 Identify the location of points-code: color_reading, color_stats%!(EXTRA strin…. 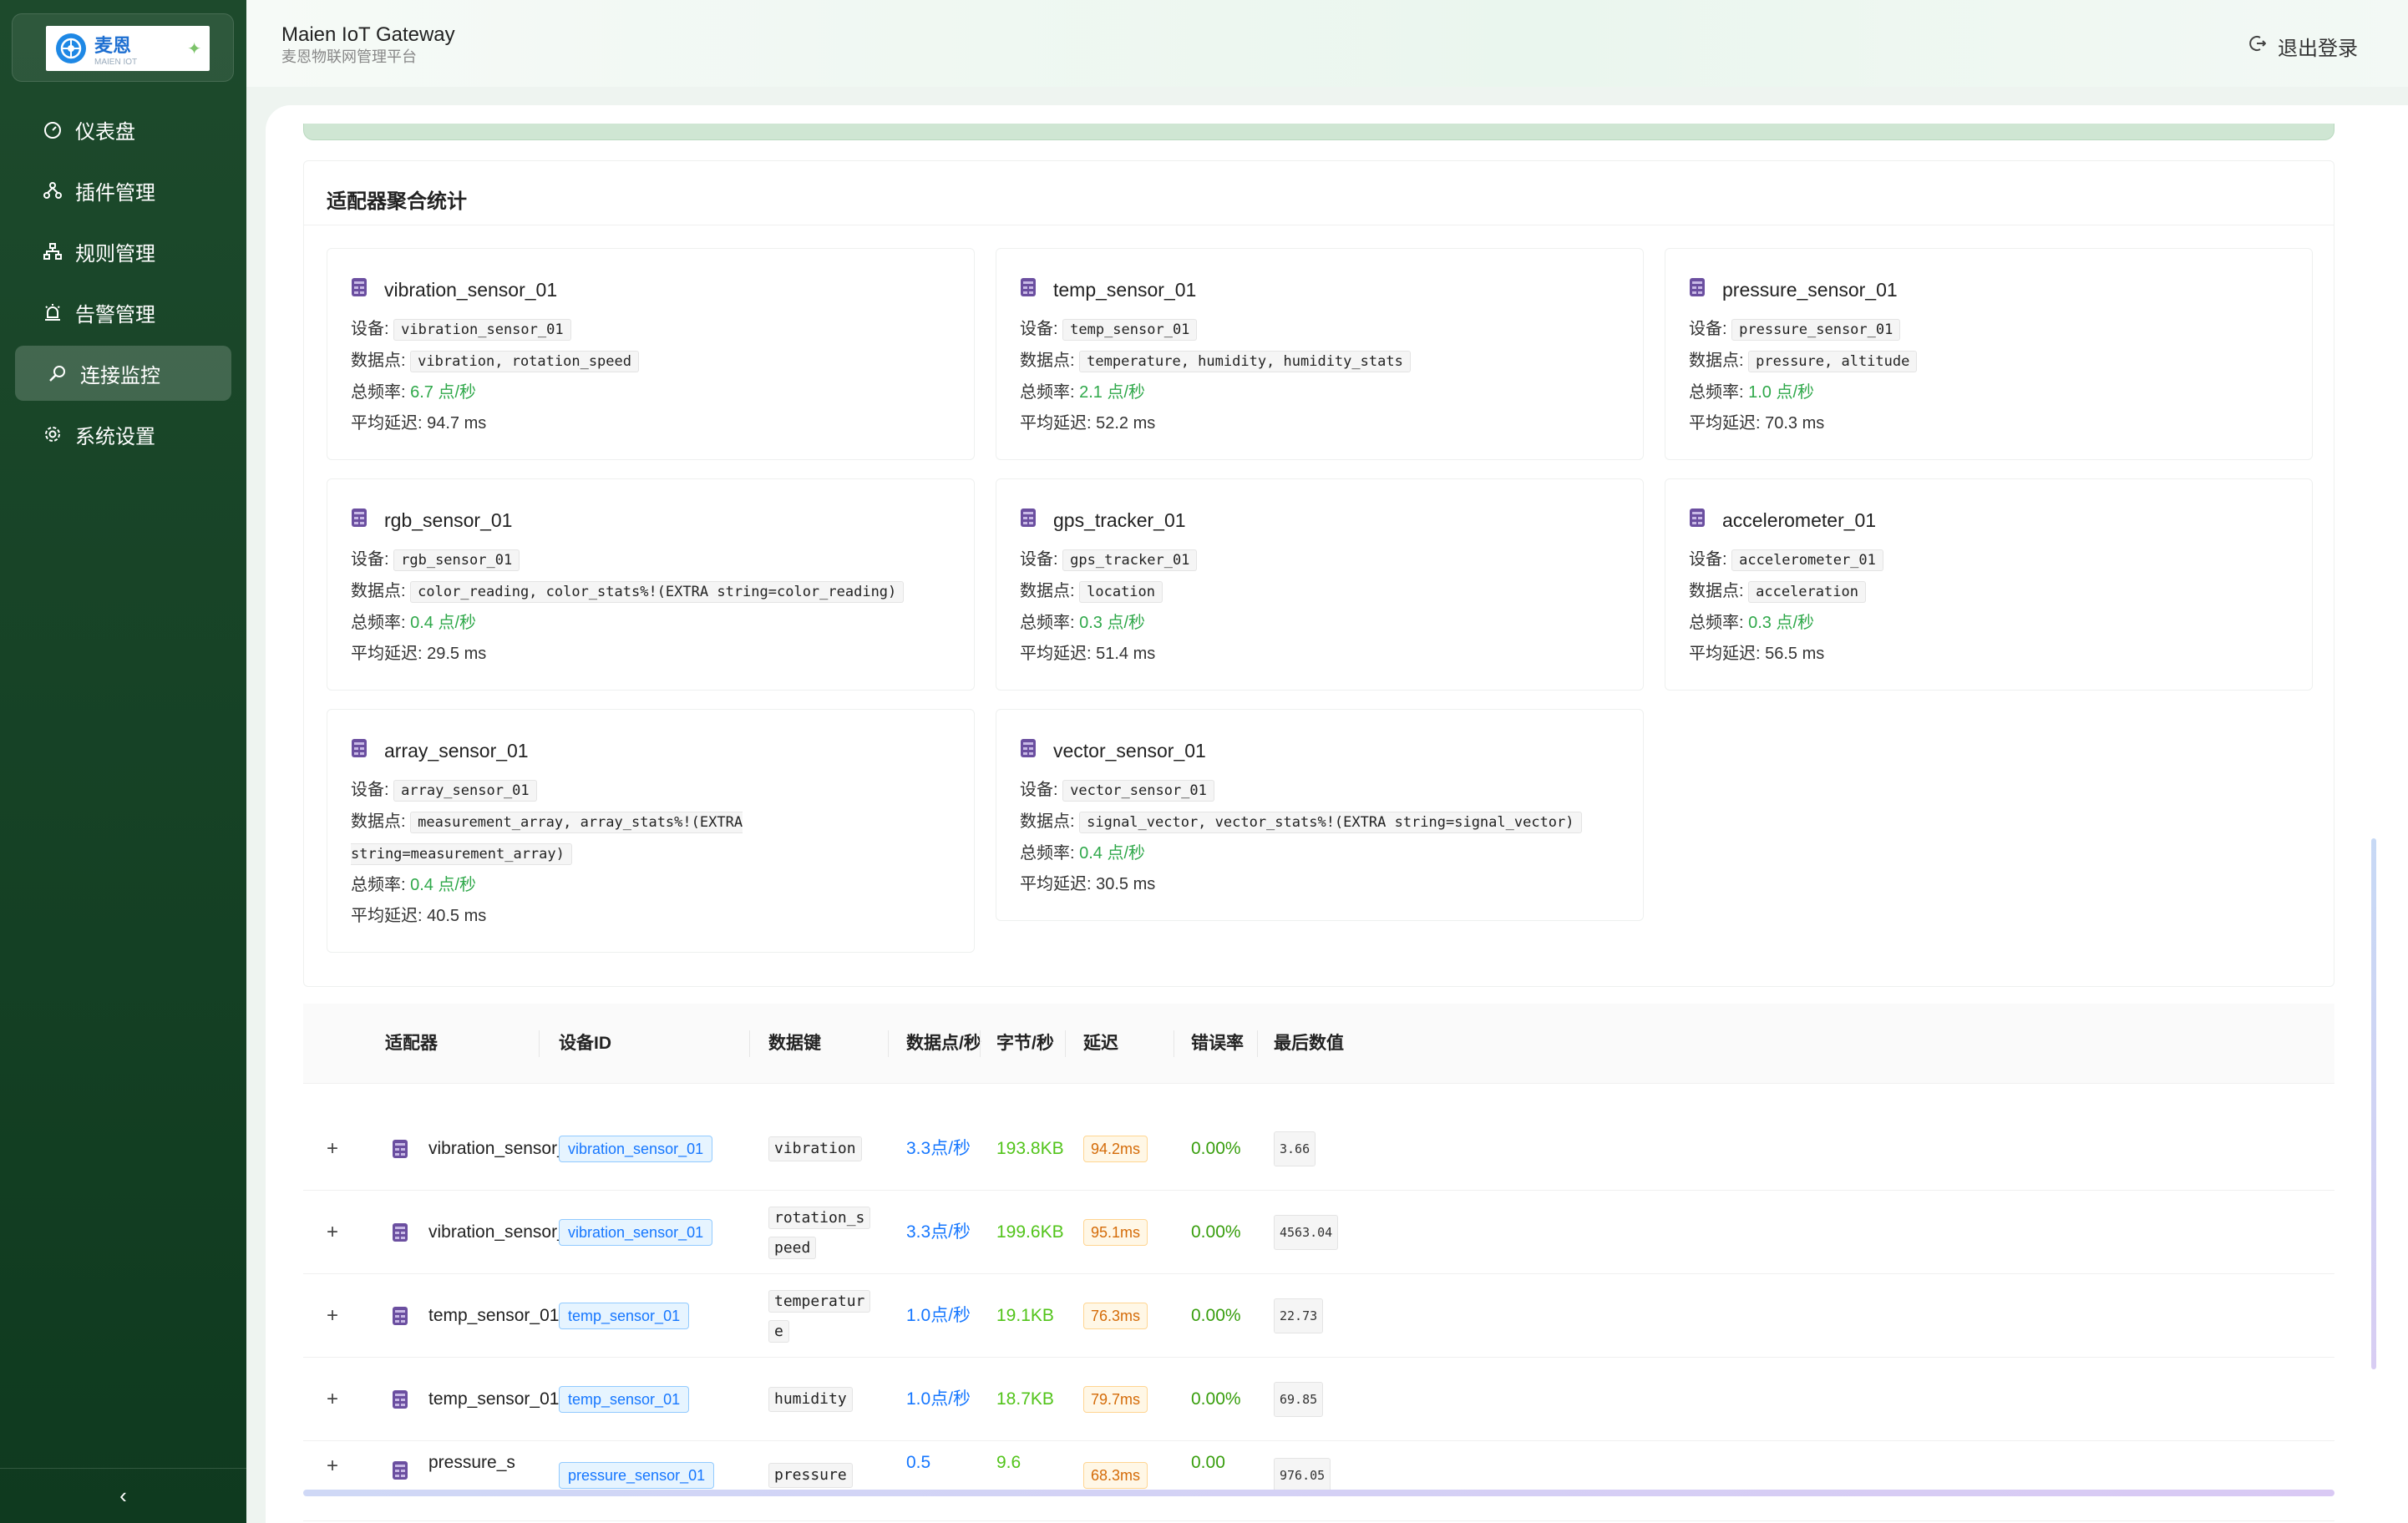
(657, 592).